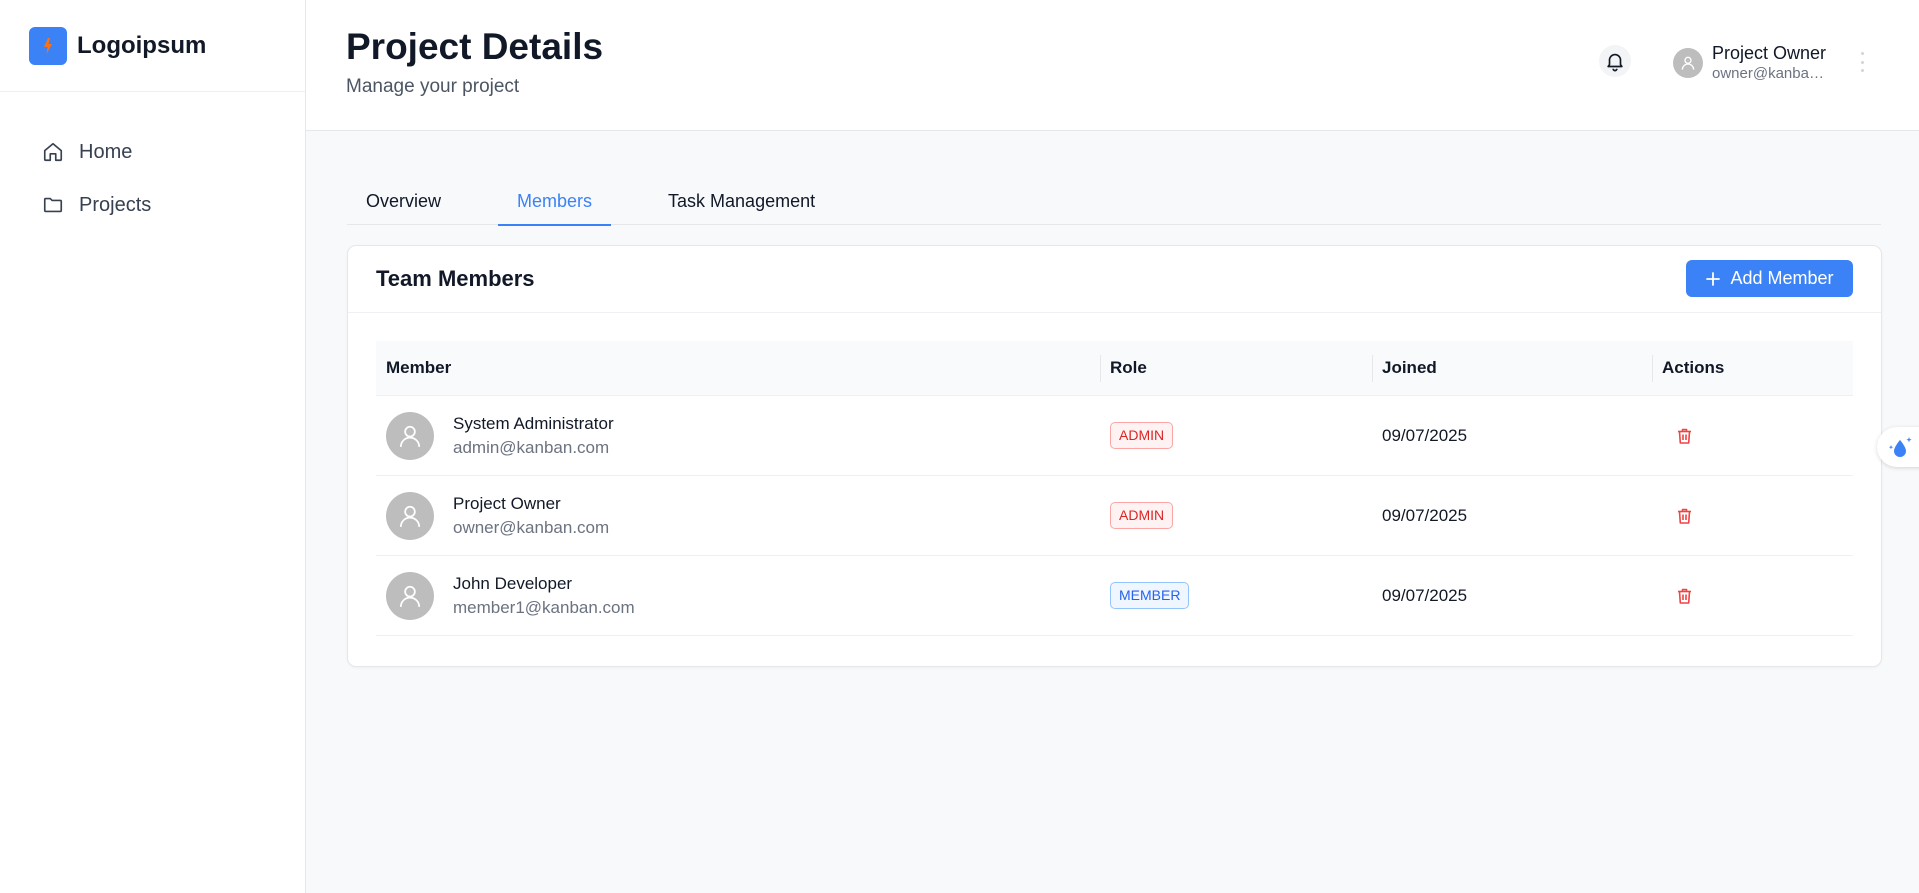 Image resolution: width=1919 pixels, height=893 pixels. I want to click on column-header-role: Role, so click(1236, 368).